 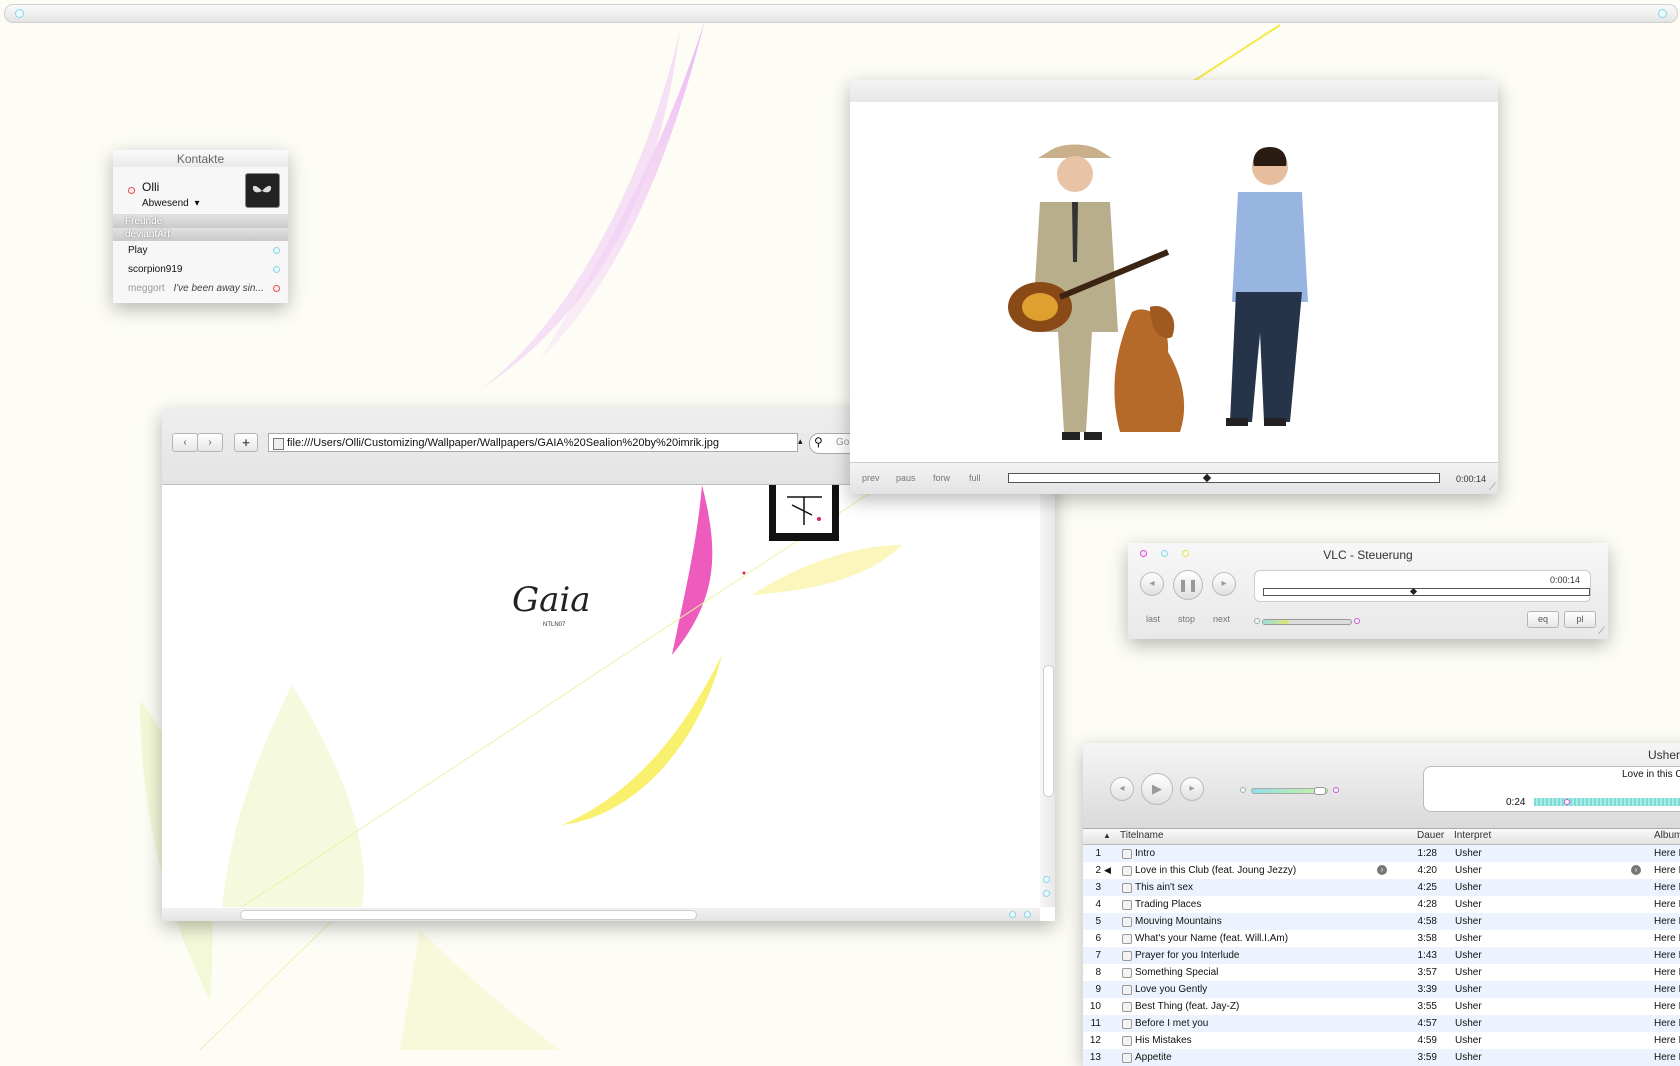 I want to click on column-header-duration: Dauer, so click(x=1430, y=835).